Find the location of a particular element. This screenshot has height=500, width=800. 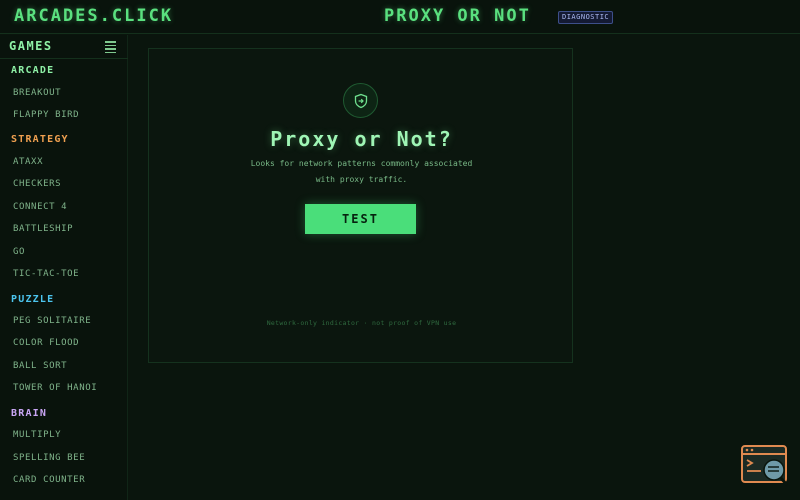

sidebar-item-flappy-bird: FLAPPY BIRD is located at coordinates (46, 115).